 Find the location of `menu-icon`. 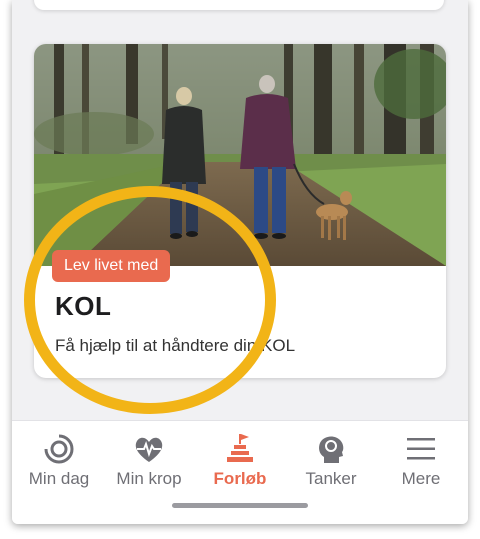

menu-icon is located at coordinates (421, 449).